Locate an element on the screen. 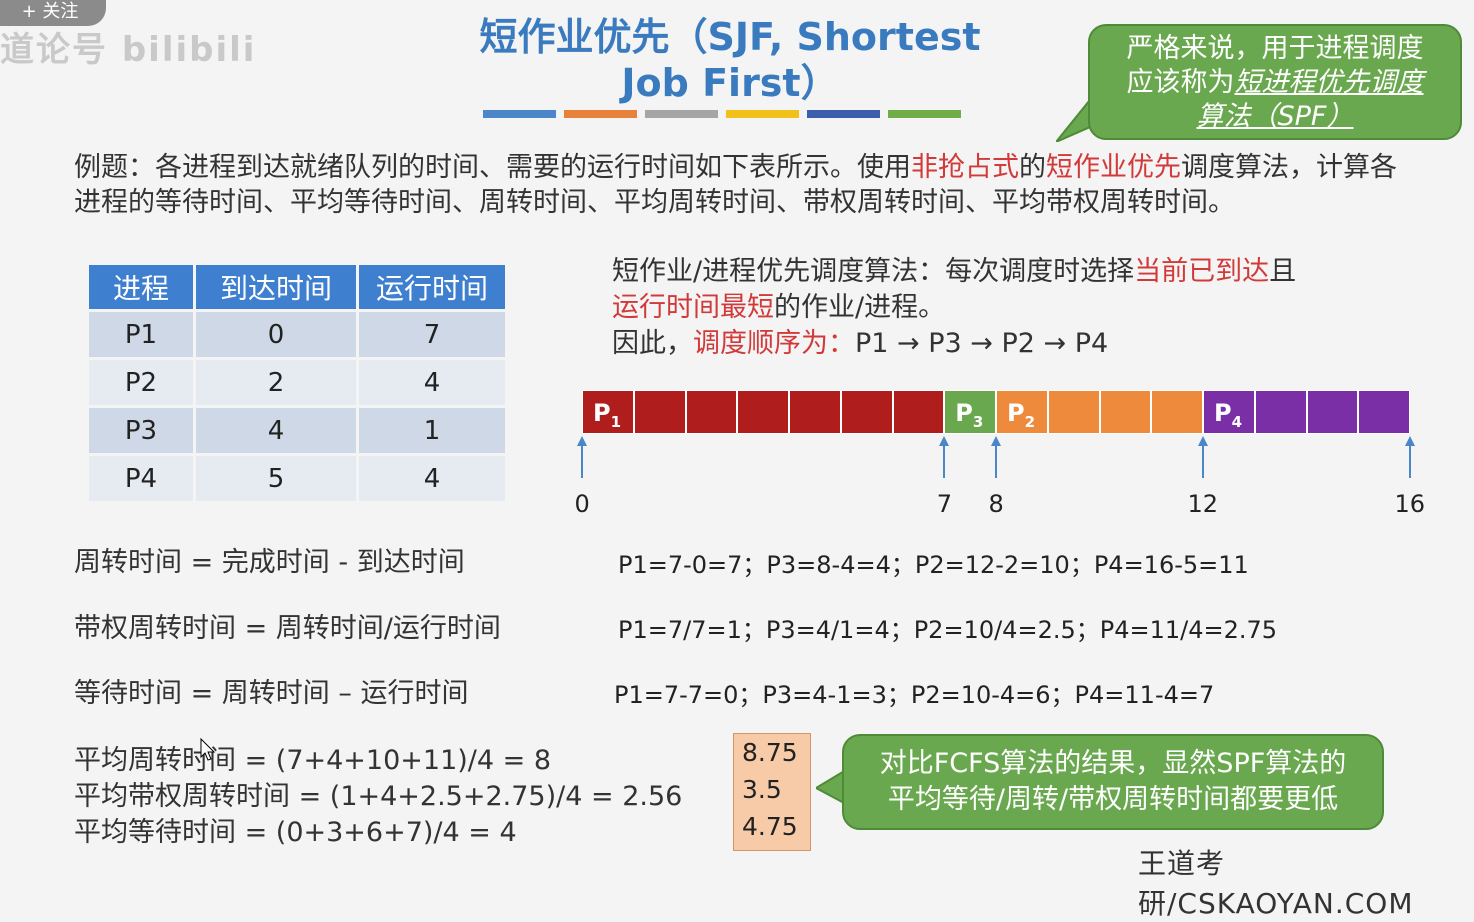 This screenshot has width=1474, height=922. schedule-order: P1 → P3 → P2 → P4 is located at coordinates (982, 343).